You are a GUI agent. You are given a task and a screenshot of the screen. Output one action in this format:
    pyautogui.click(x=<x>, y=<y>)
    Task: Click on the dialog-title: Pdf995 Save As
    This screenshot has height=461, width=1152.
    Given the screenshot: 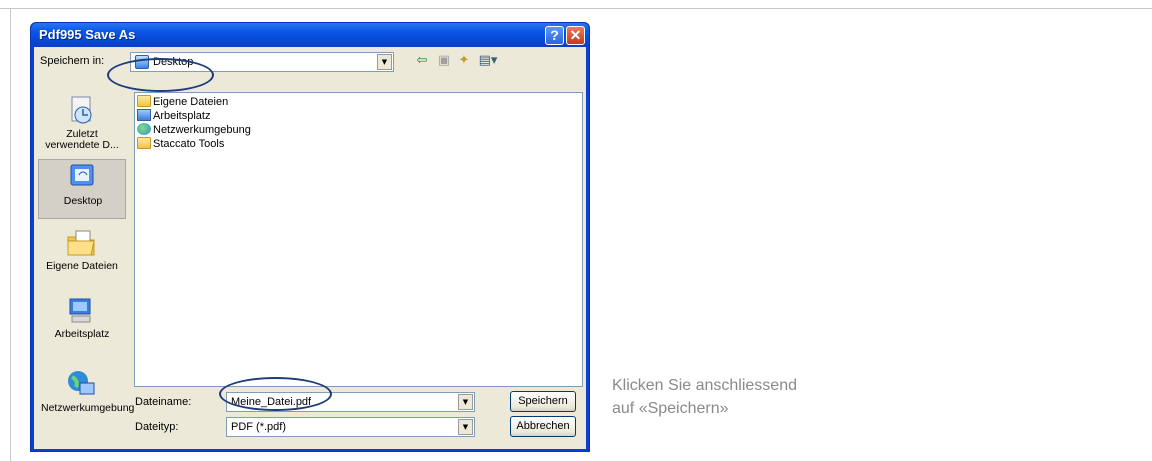 What is the action you would take?
    pyautogui.click(x=87, y=34)
    